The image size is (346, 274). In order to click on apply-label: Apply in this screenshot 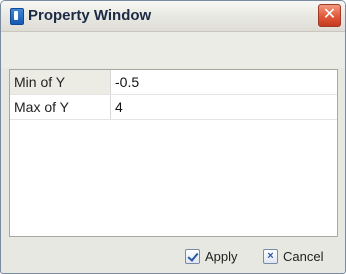, I will do `click(221, 256)`.